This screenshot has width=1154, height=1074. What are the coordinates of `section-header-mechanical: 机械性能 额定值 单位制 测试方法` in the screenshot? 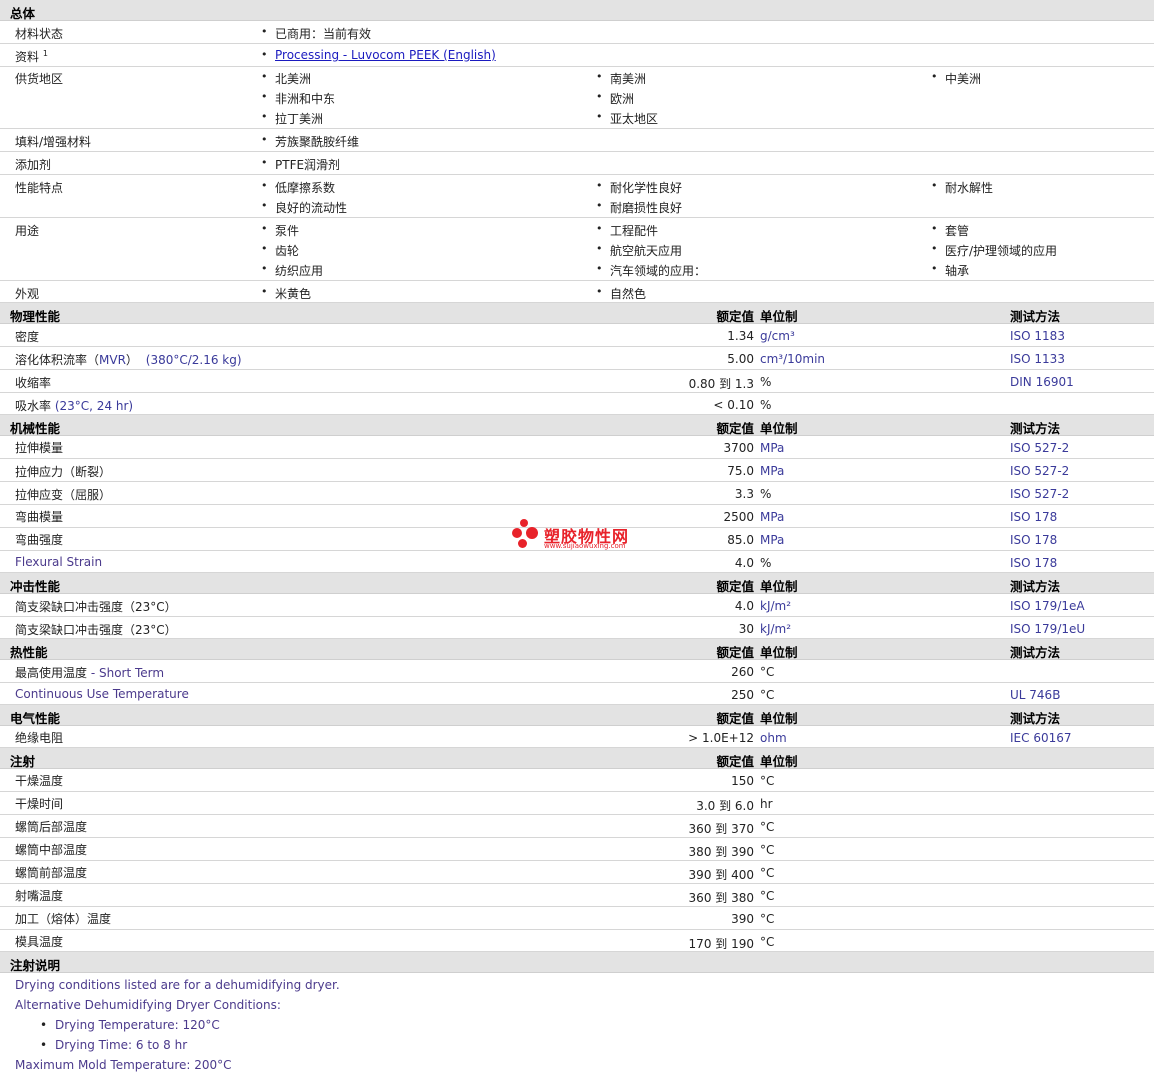 It's located at (577, 425).